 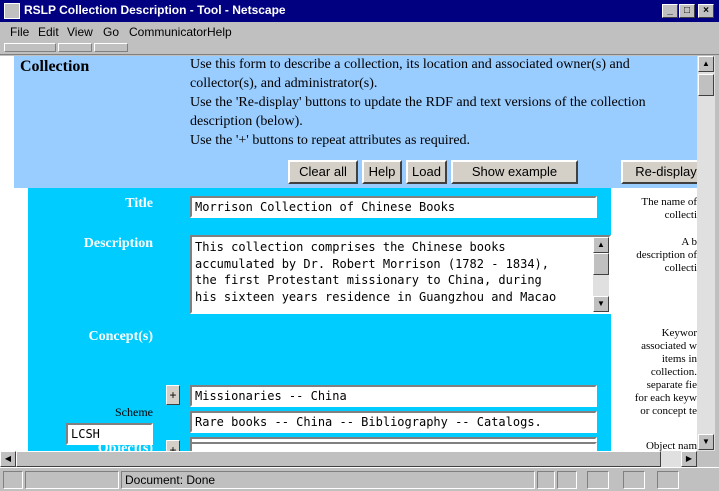 What do you see at coordinates (598, 480) in the screenshot?
I see `mailbox-icon` at bounding box center [598, 480].